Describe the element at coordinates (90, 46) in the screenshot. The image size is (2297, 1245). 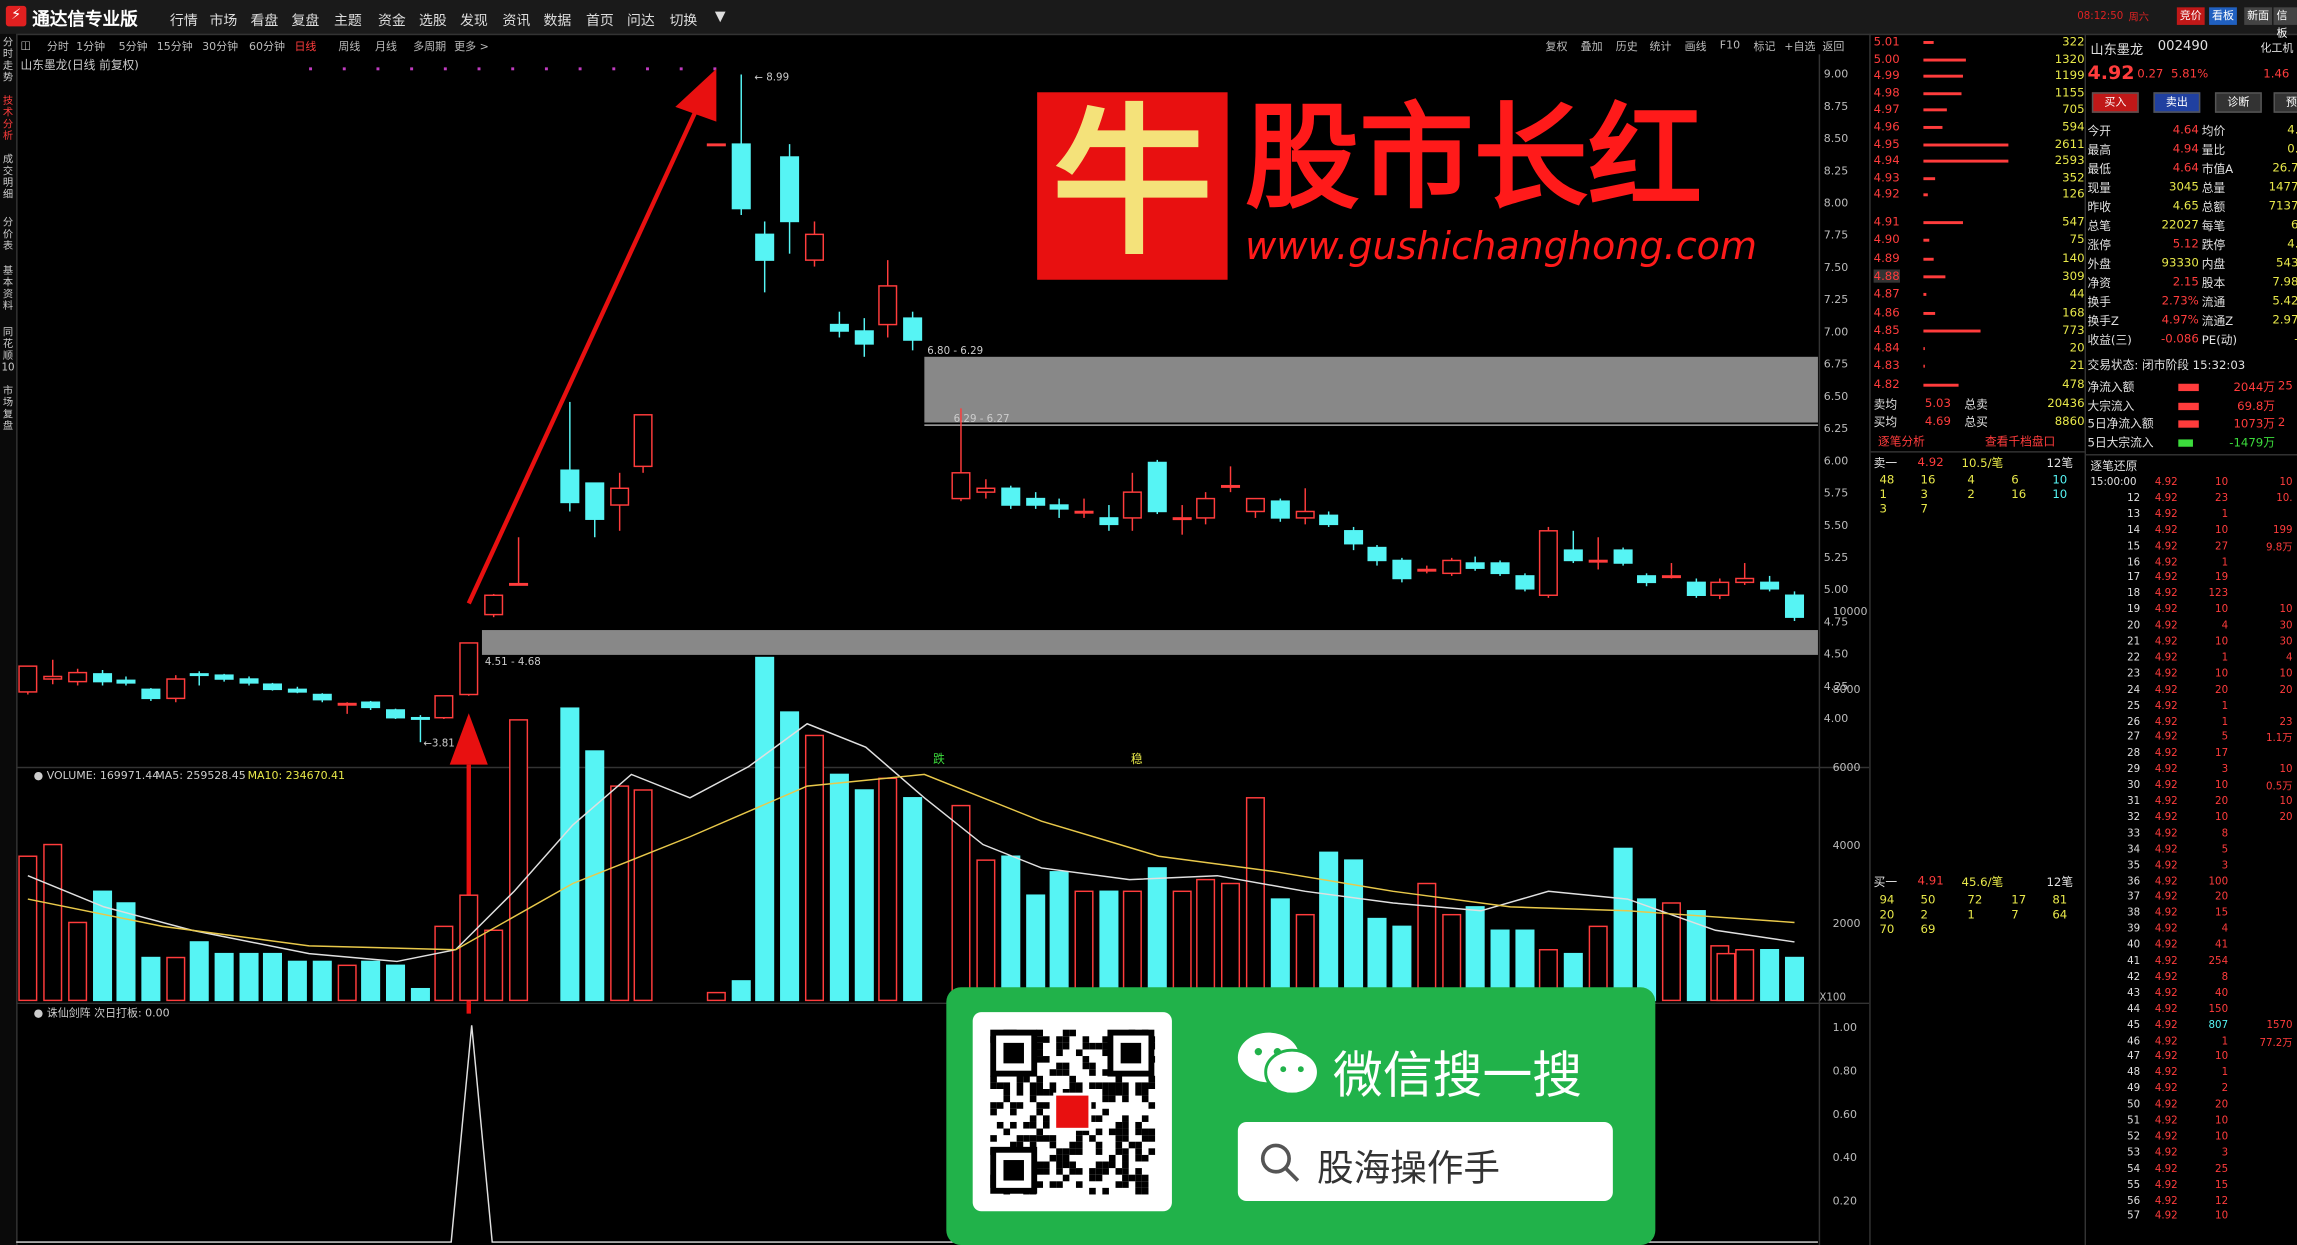
I see `period-tab: 1分钟` at that location.